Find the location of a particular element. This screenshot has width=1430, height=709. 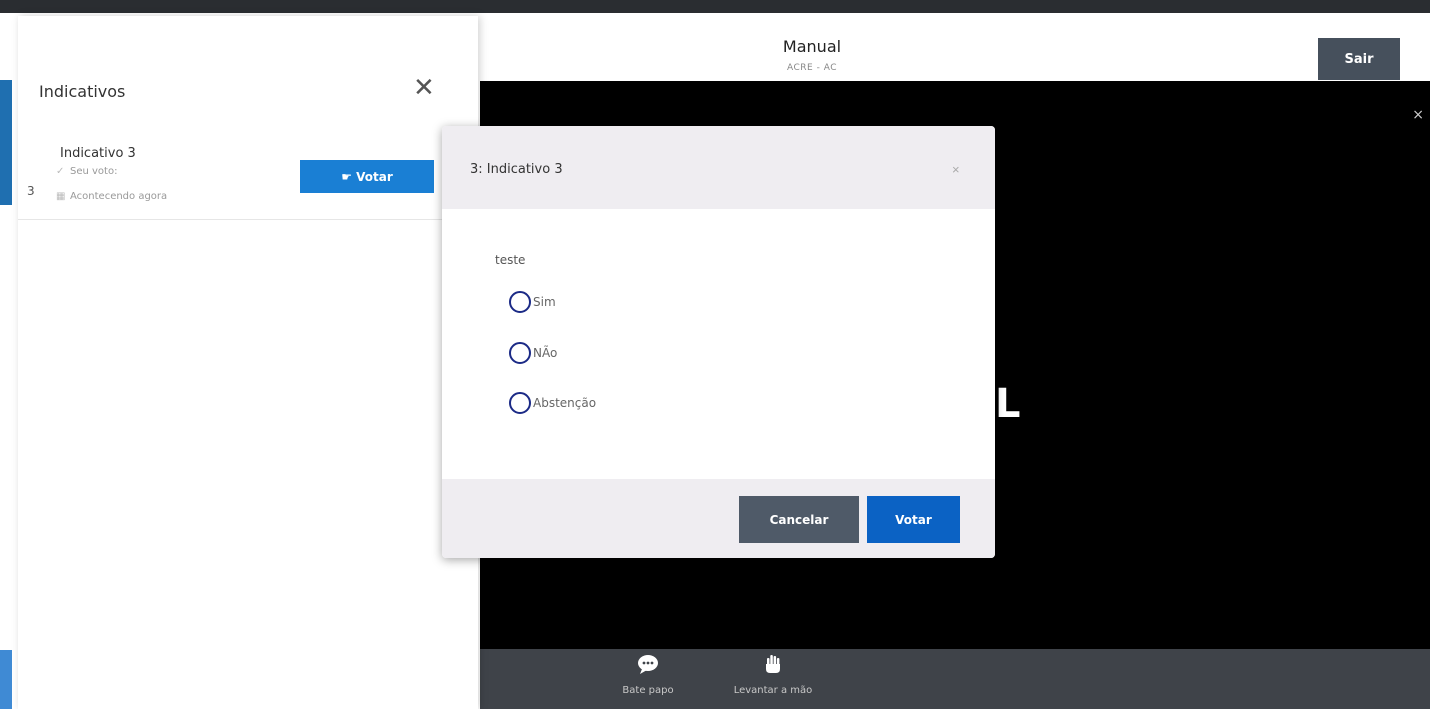

item-vote-status: ✓ Seu voto: is located at coordinates (86, 171).